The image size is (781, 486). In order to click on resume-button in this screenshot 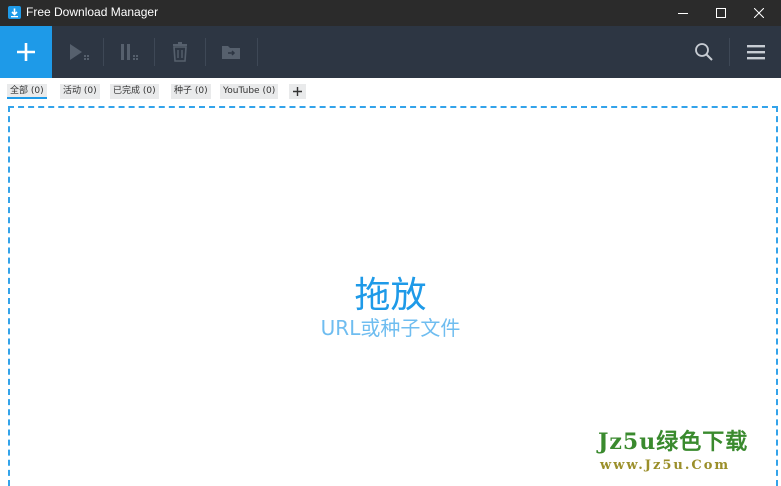, I will do `click(79, 52)`.